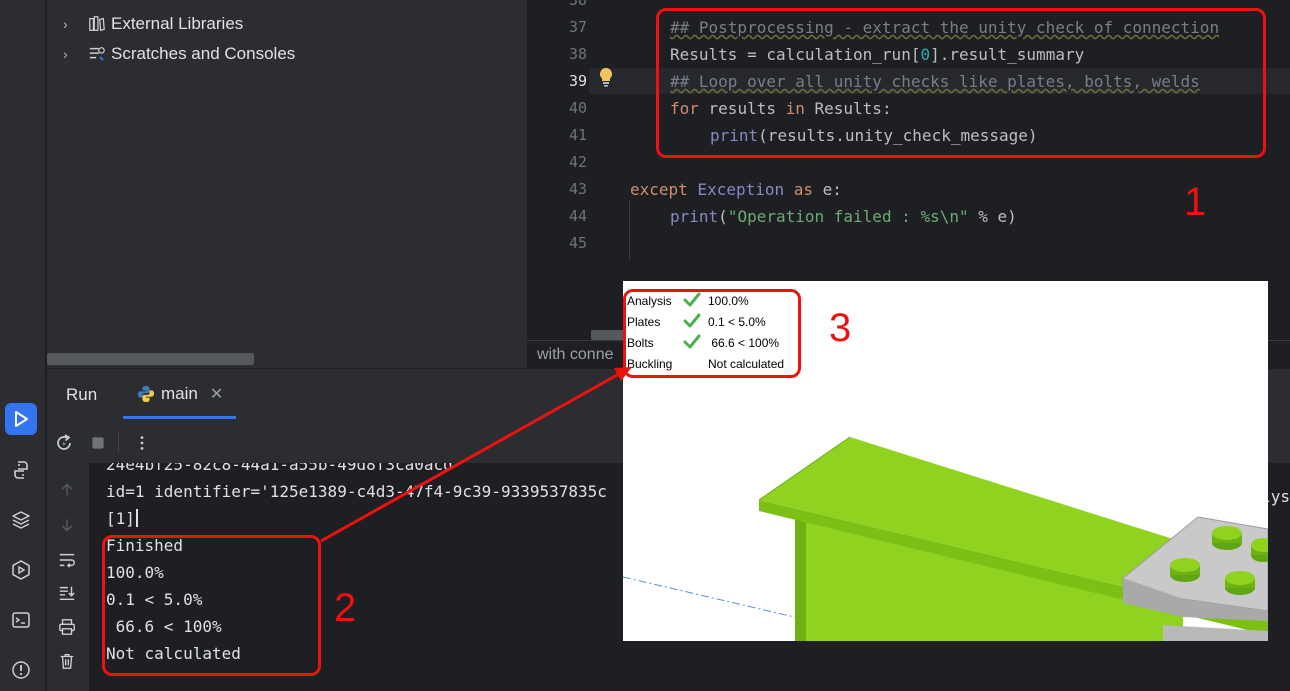 Image resolution: width=1290 pixels, height=691 pixels. What do you see at coordinates (723, 216) in the screenshot?
I see `code-text: (` at bounding box center [723, 216].